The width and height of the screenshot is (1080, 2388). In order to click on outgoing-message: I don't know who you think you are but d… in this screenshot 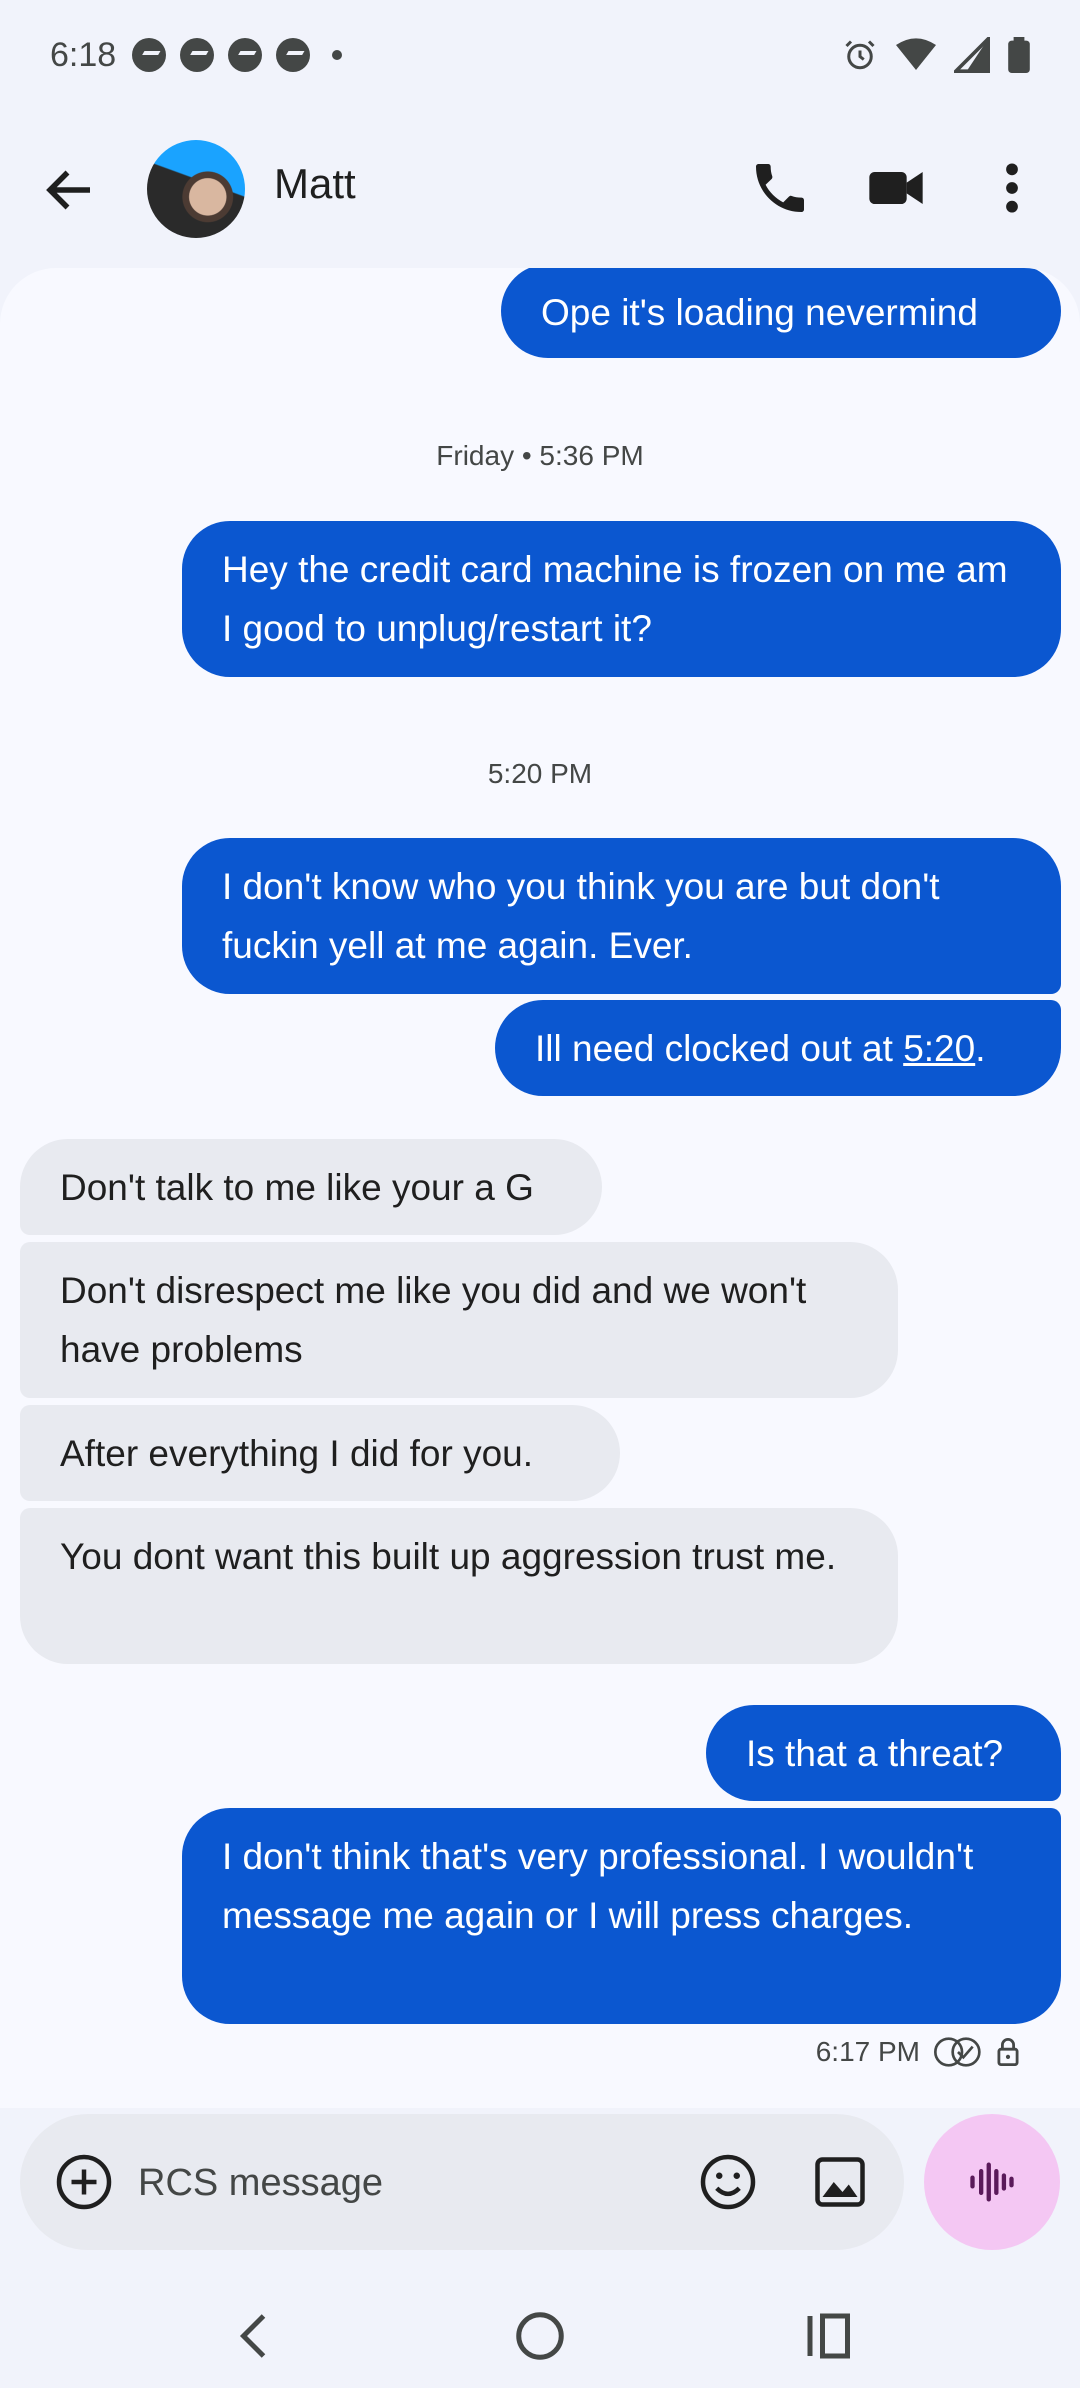, I will do `click(621, 916)`.